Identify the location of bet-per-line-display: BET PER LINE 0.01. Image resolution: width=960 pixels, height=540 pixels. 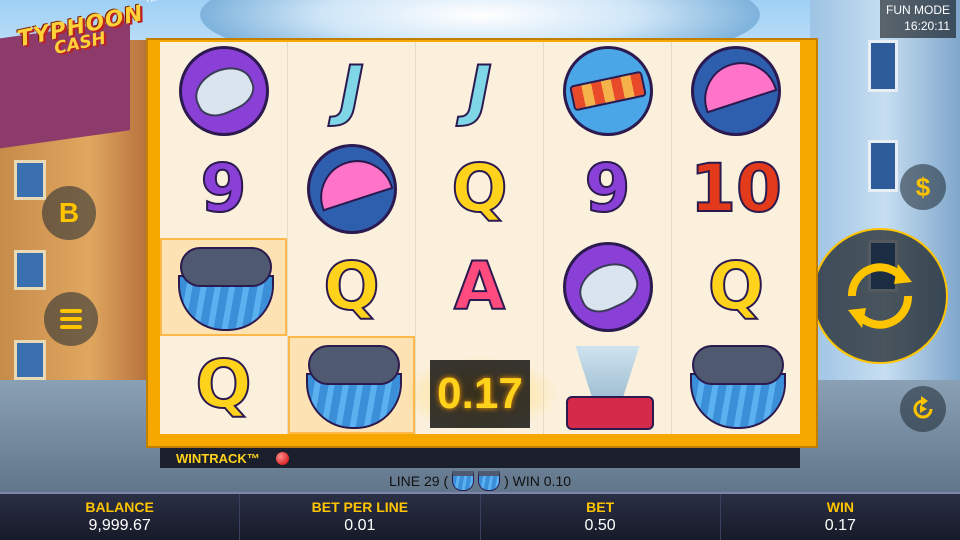
(360, 517).